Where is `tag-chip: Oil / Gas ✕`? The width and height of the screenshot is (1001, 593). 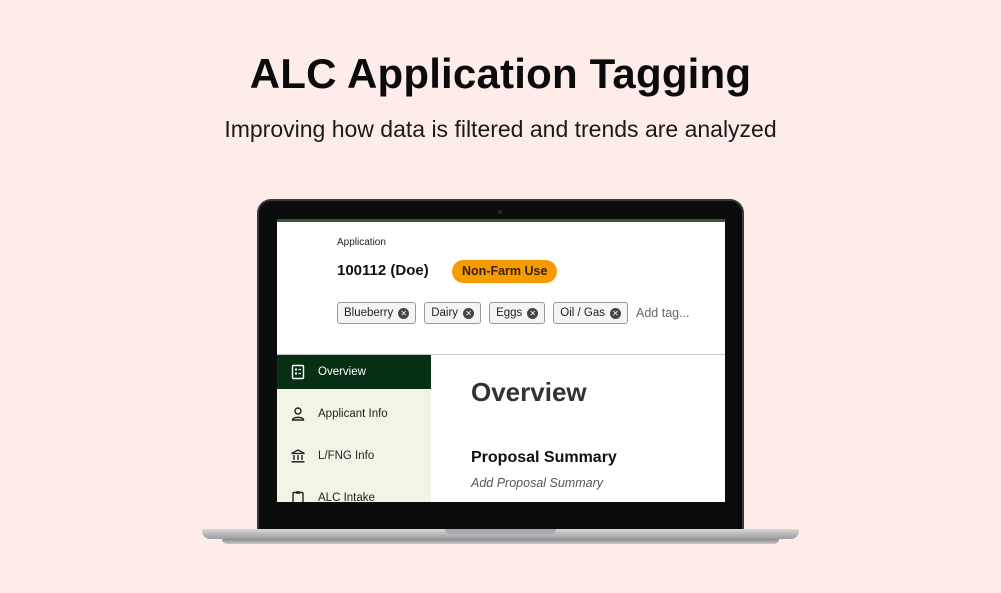
tag-chip: Oil / Gas ✕ is located at coordinates (591, 313).